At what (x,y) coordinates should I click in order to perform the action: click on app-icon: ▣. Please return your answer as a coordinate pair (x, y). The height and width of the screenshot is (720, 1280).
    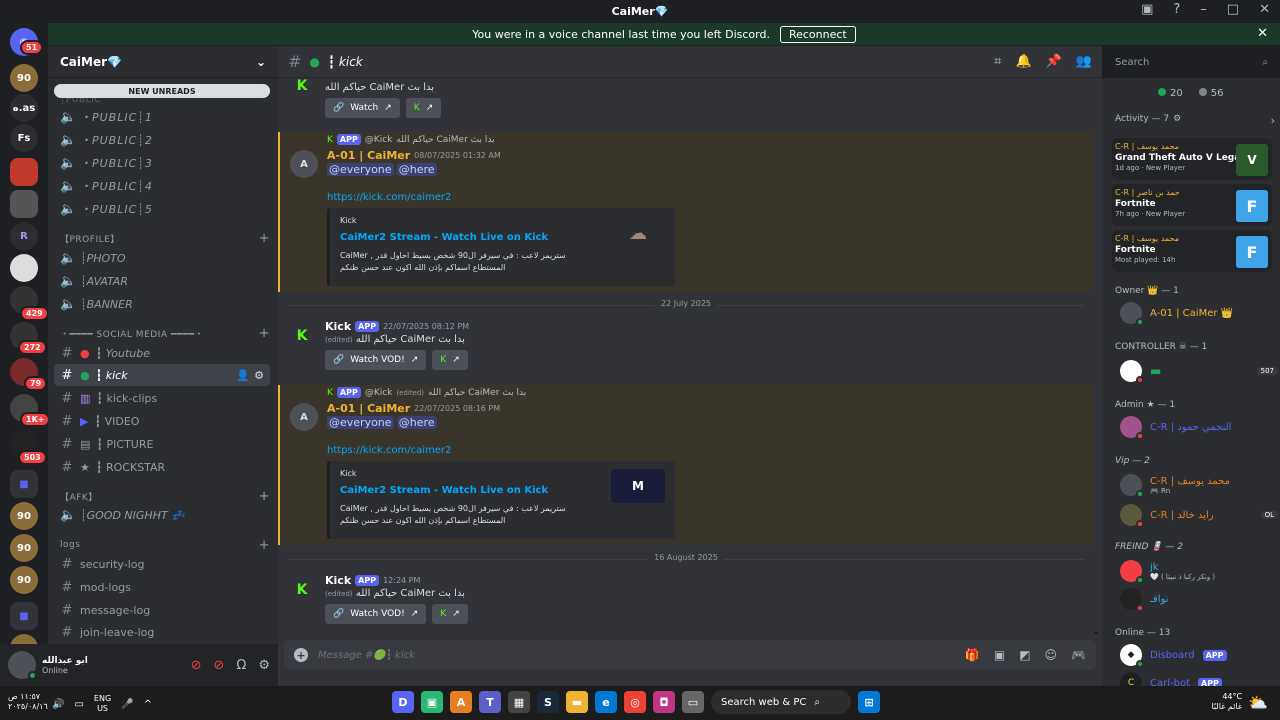
    Looking at the image, I should click on (432, 702).